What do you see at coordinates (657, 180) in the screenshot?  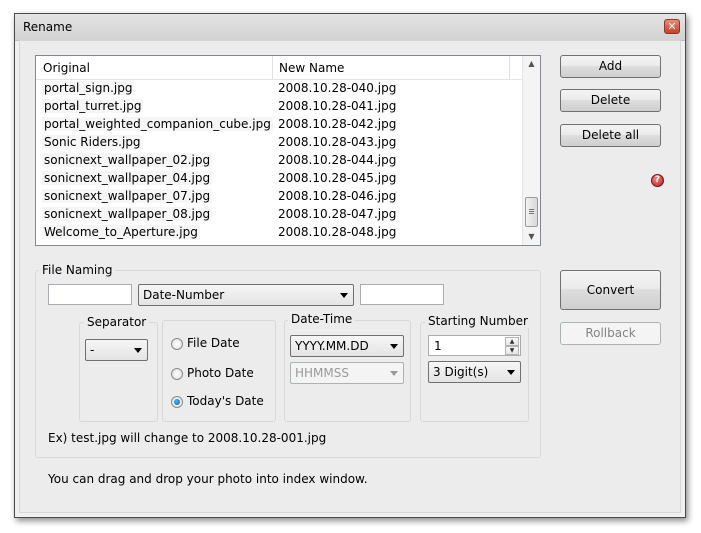 I see `help-icon: ?` at bounding box center [657, 180].